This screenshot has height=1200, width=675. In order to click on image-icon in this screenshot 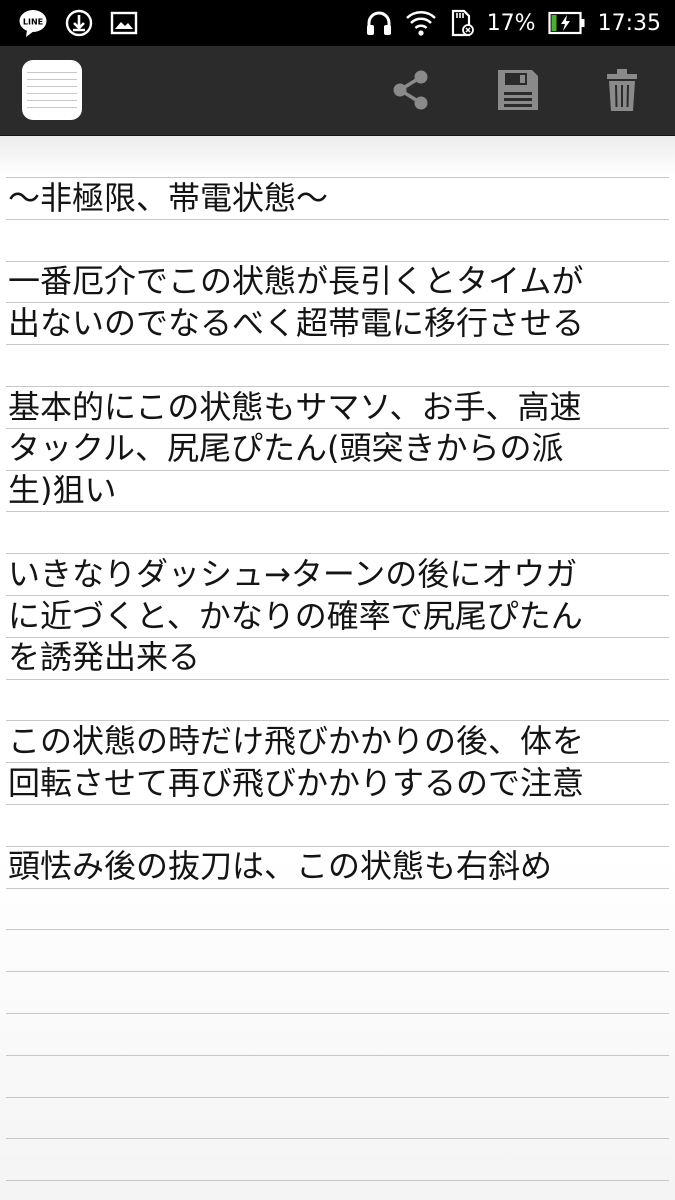, I will do `click(124, 23)`.